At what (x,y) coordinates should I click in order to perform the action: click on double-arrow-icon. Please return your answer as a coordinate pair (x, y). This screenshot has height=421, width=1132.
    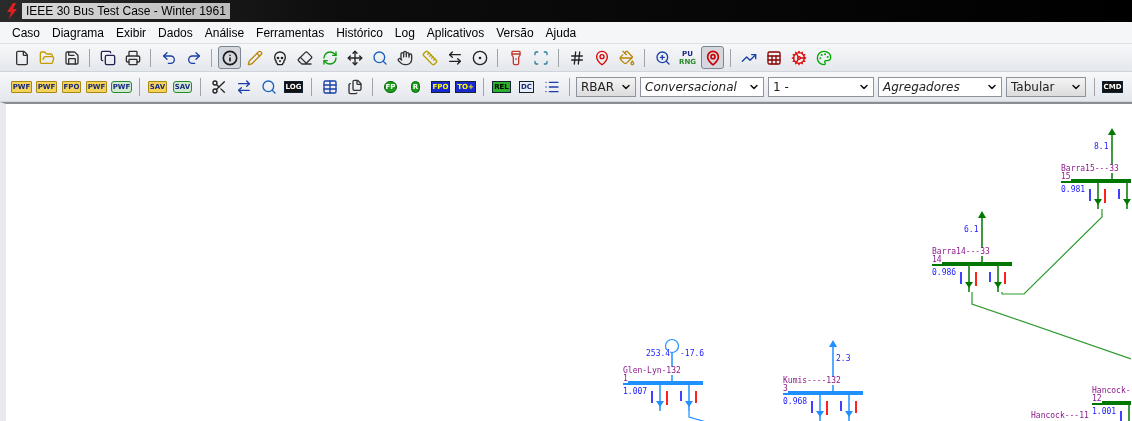
    Looking at the image, I should click on (454, 57).